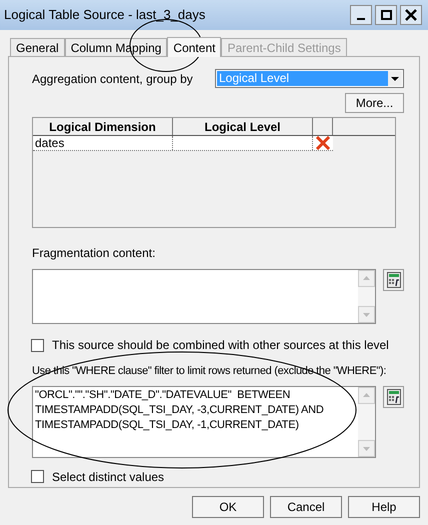 The image size is (428, 525). I want to click on column-header: Logical Level, so click(243, 126).